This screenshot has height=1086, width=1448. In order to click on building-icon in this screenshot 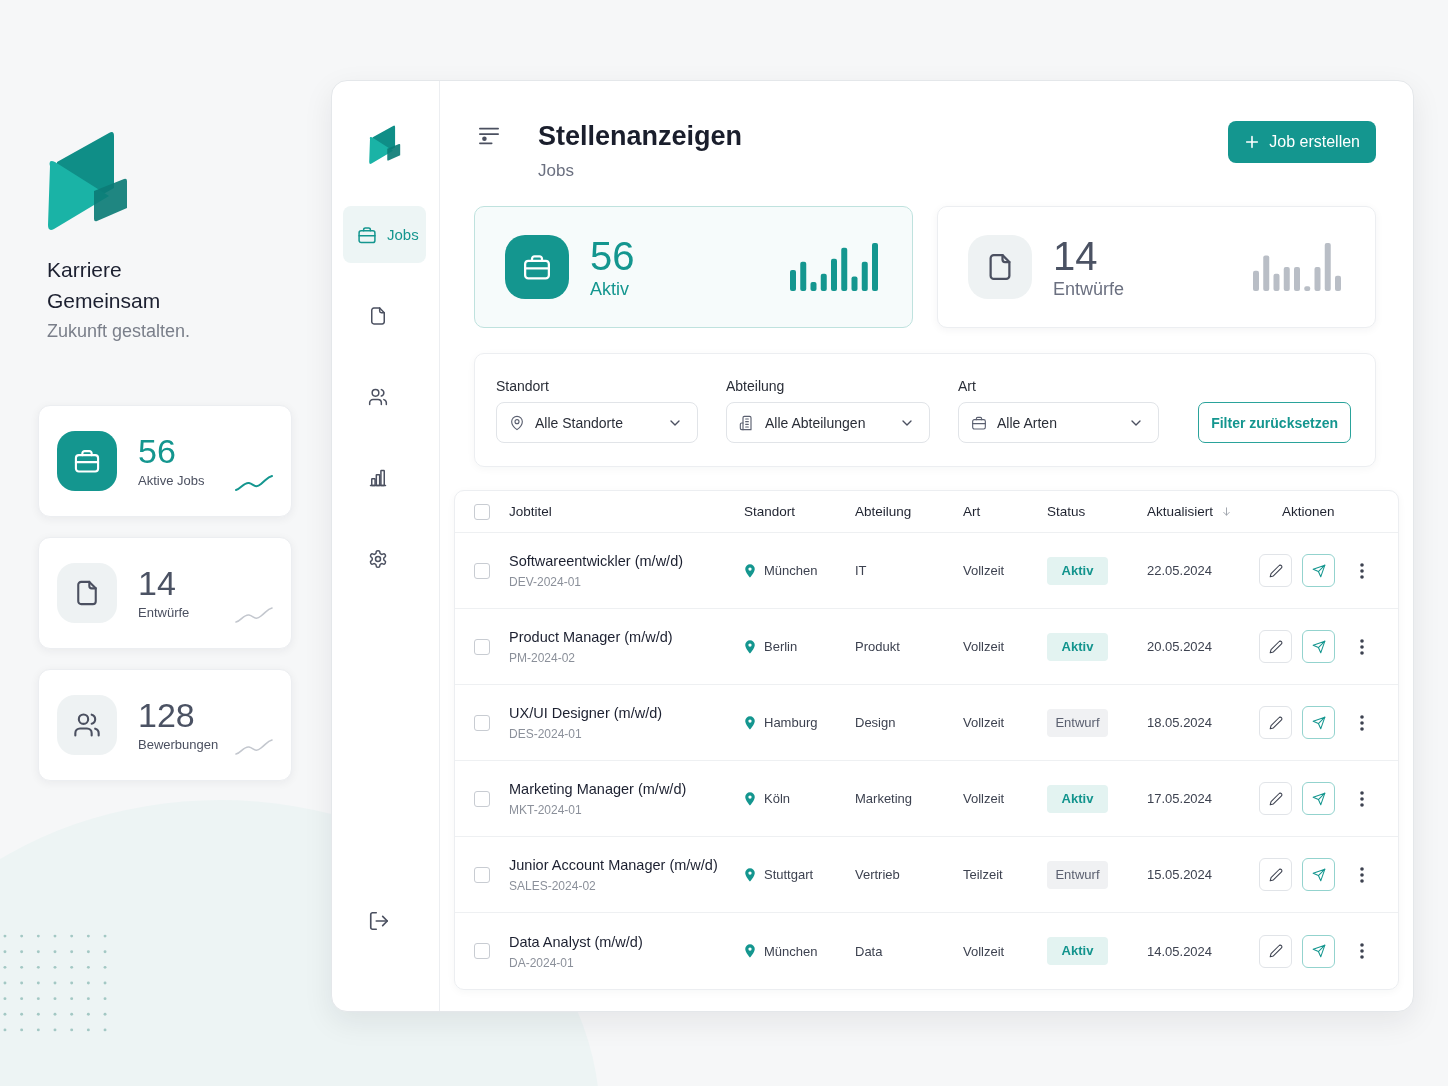, I will do `click(747, 422)`.